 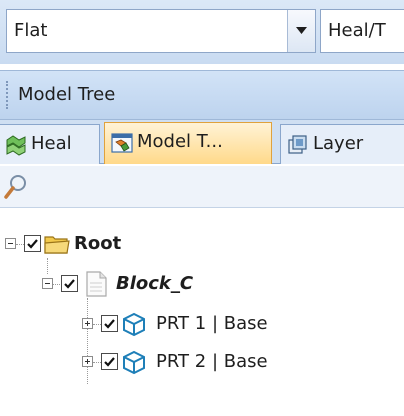 I want to click on tree-node-block: Block_C, so click(x=202, y=284).